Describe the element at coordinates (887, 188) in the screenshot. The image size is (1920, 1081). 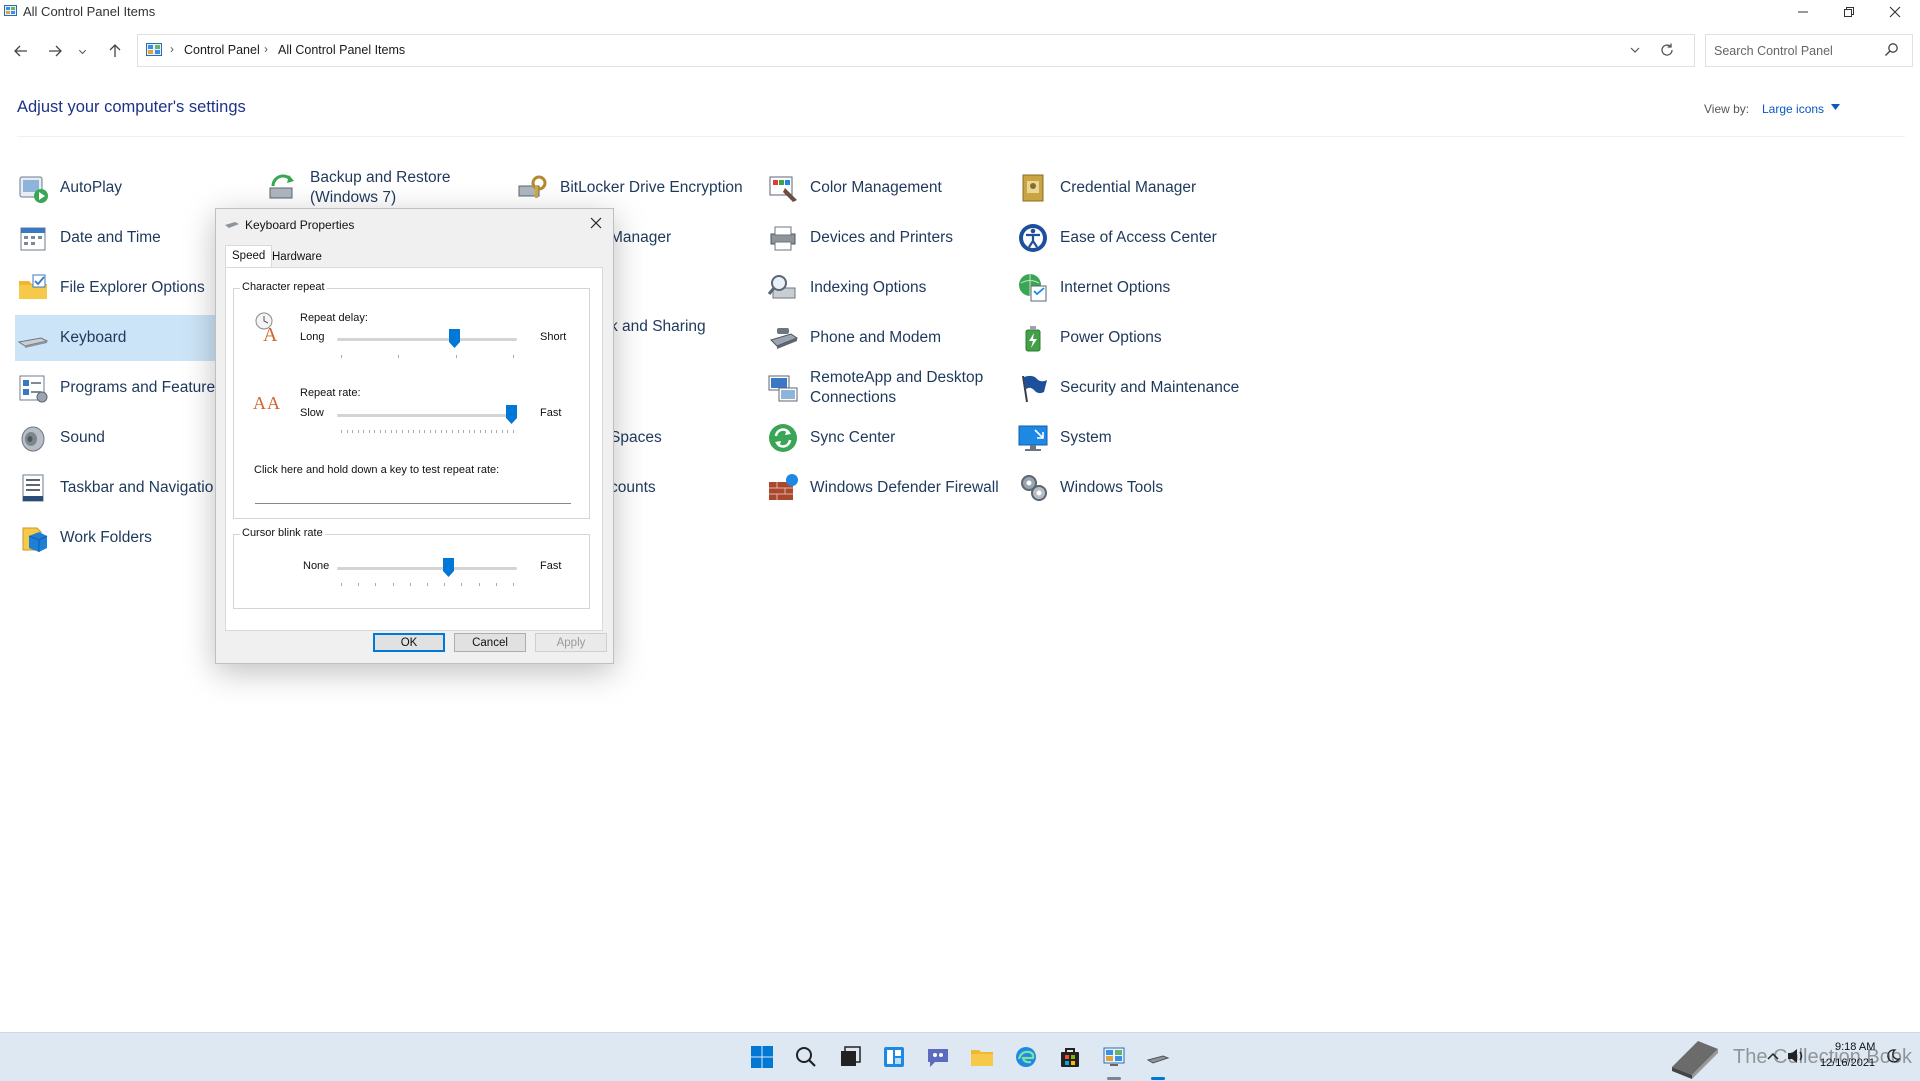
I see `cp-item-color-management: Color Management` at that location.